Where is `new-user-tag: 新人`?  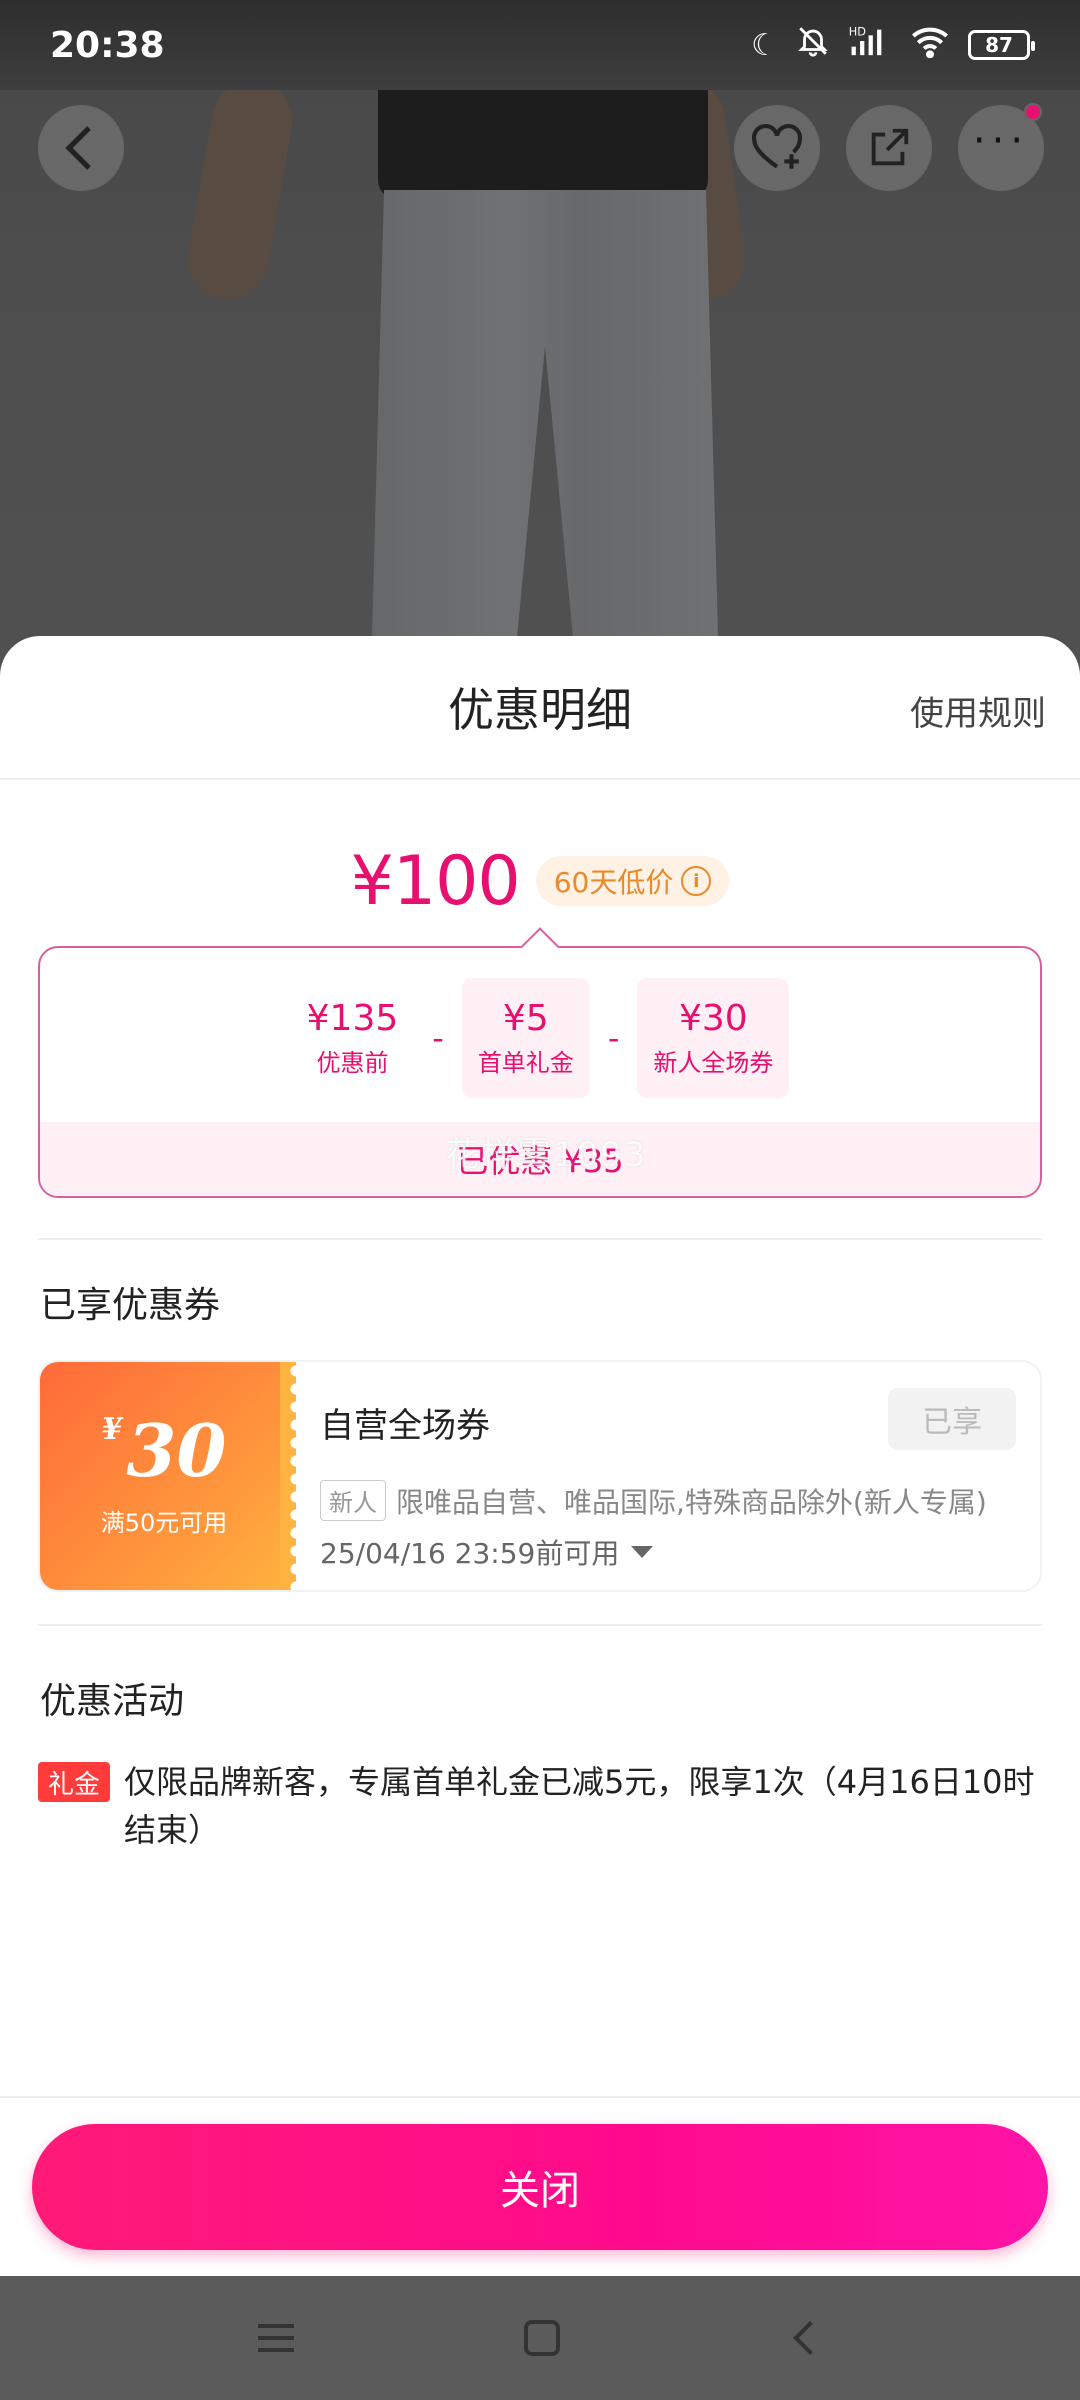
new-user-tag: 新人 is located at coordinates (353, 1500).